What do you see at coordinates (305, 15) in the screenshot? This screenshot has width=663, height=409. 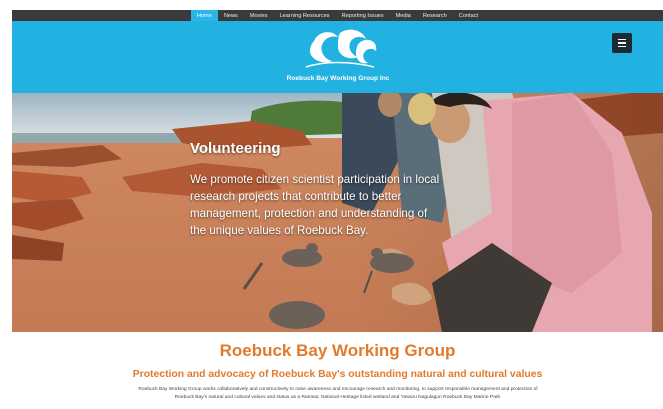 I see `nav-item-learning-resources: Learning Resources` at bounding box center [305, 15].